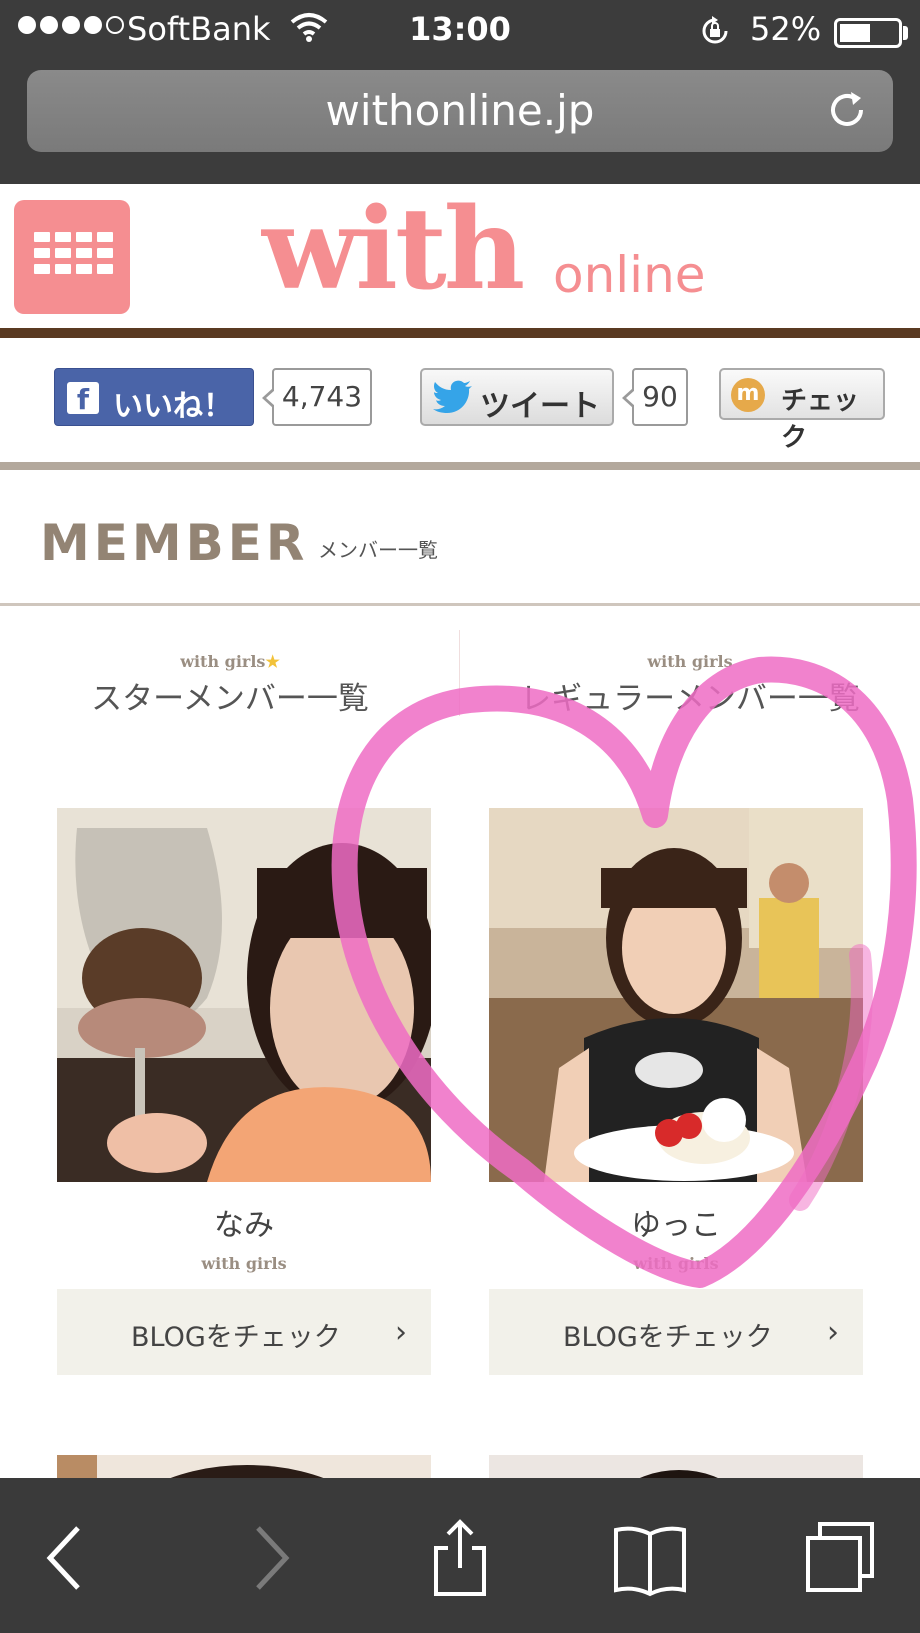  What do you see at coordinates (272, 661) in the screenshot?
I see `star-icon: ★` at bounding box center [272, 661].